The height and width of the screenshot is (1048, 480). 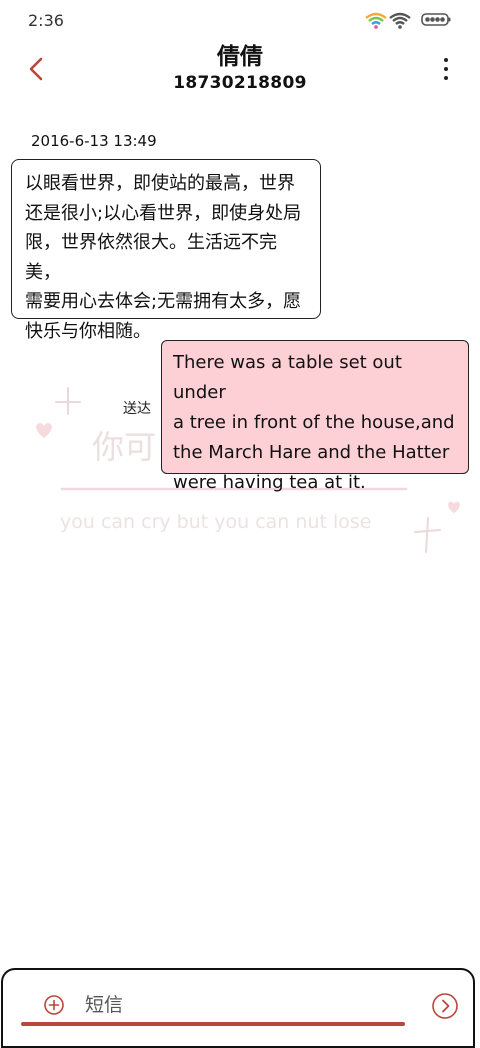 I want to click on message-line: a tree in front of the house,and, so click(x=314, y=422).